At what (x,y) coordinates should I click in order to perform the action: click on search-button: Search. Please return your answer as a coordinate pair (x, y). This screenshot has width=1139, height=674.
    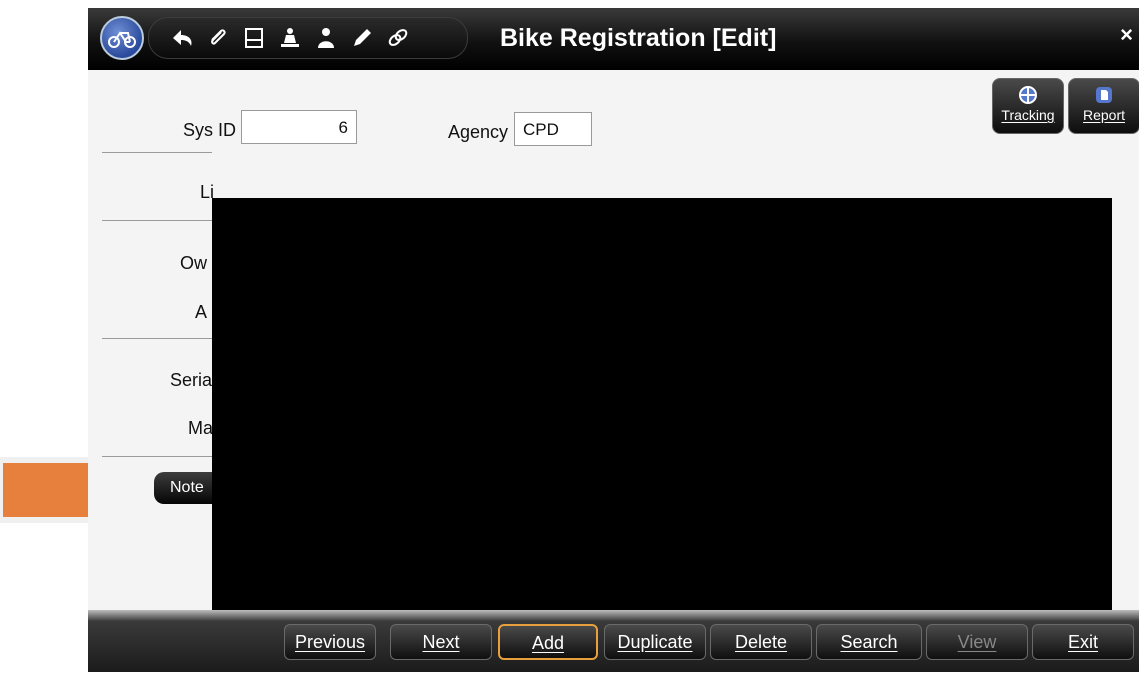
    Looking at the image, I should click on (869, 642).